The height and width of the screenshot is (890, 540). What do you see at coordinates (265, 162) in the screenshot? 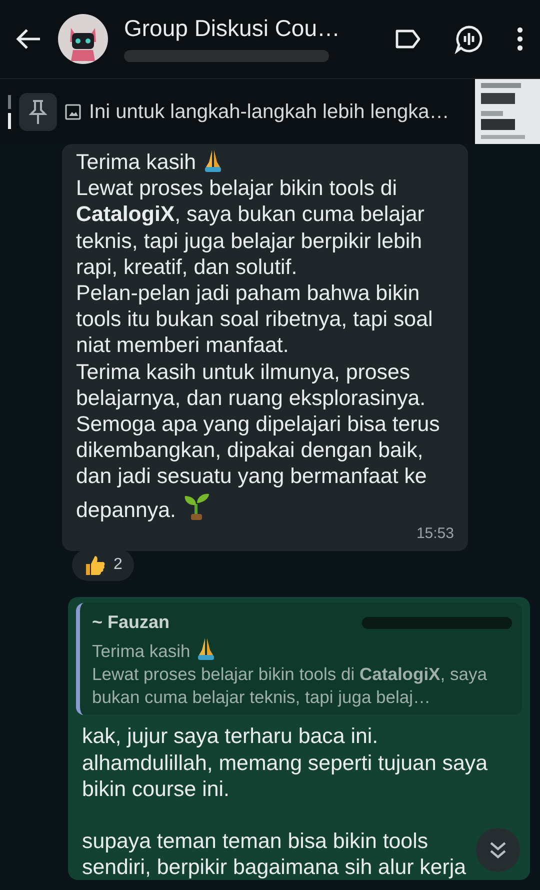
I see `message-text: Terima kasih` at bounding box center [265, 162].